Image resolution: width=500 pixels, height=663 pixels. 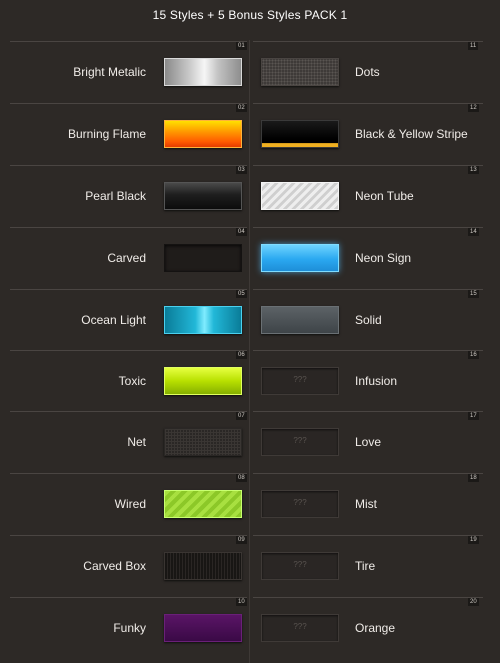 I want to click on style-label: Neon Tube, so click(x=384, y=196).